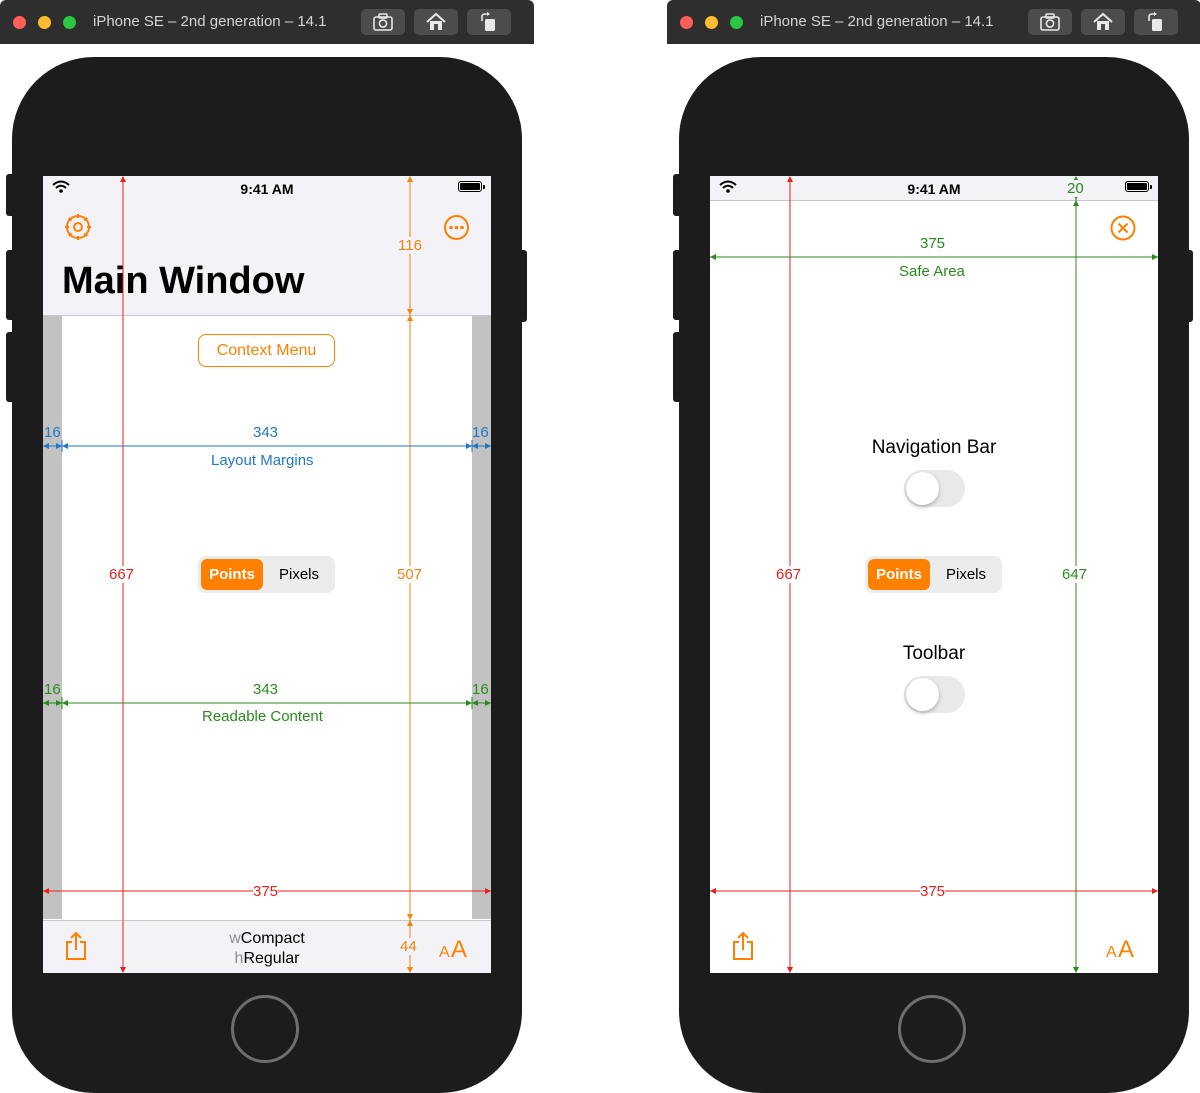  What do you see at coordinates (52, 432) in the screenshot?
I see `layout-margin-left-label: 16` at bounding box center [52, 432].